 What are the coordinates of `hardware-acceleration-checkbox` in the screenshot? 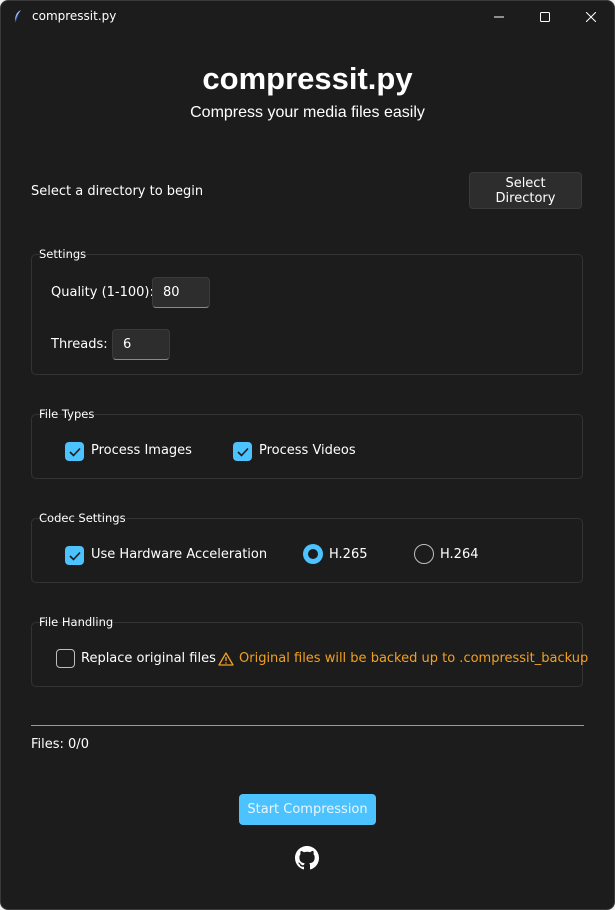 It's located at (74, 555).